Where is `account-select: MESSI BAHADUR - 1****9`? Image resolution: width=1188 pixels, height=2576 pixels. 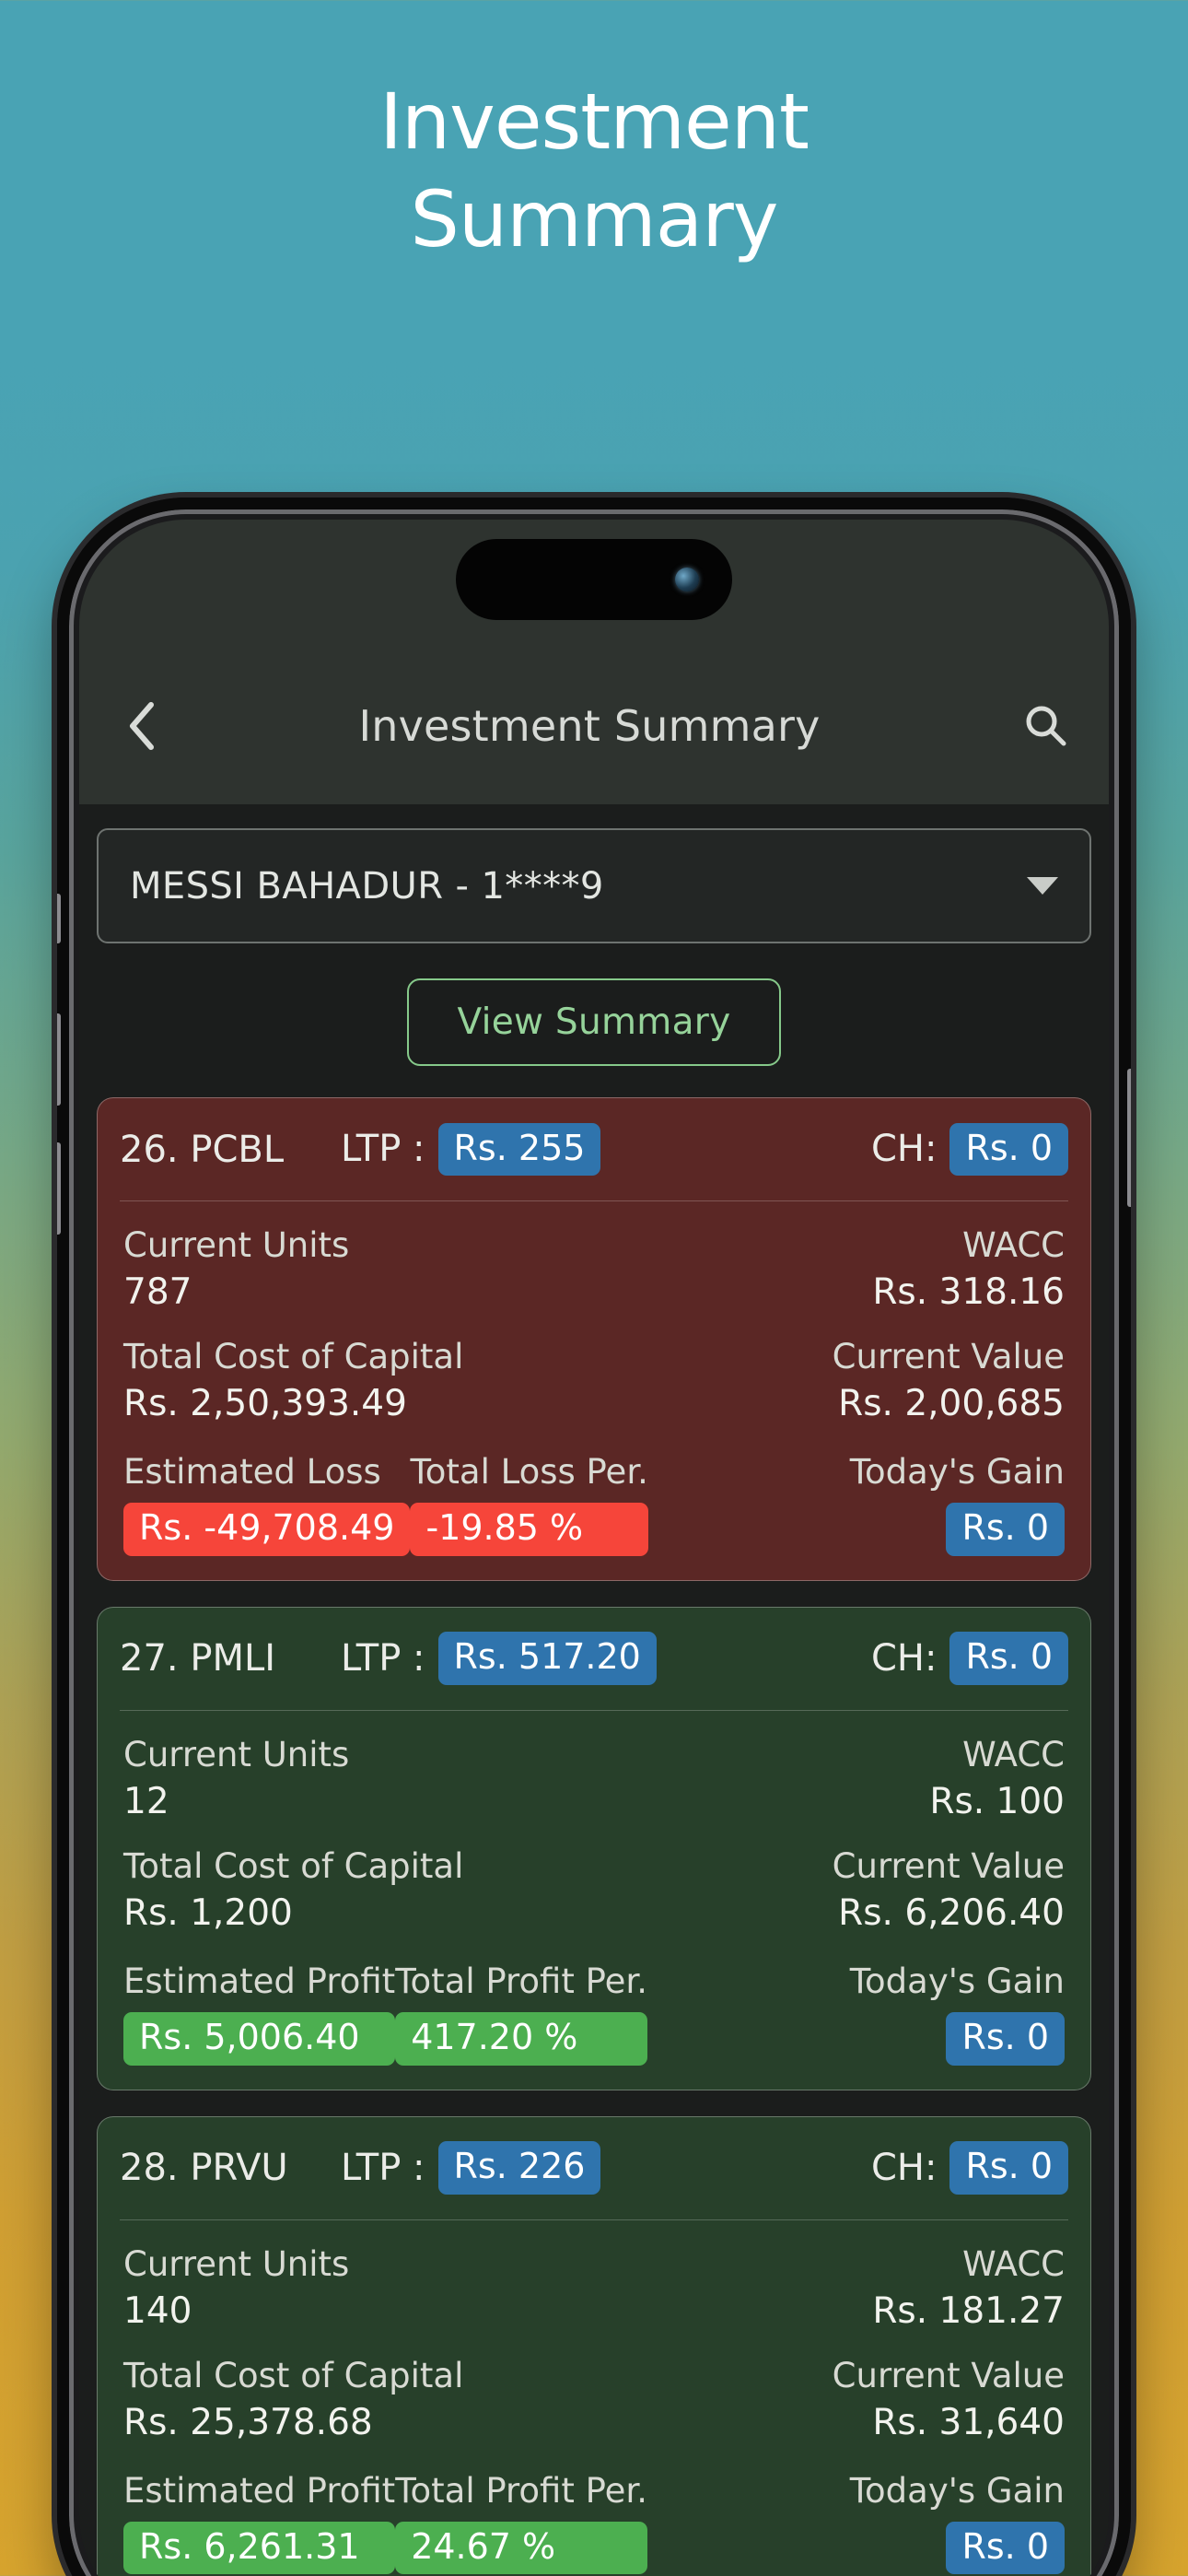
account-select: MESSI BAHADUR - 1****9 is located at coordinates (594, 885).